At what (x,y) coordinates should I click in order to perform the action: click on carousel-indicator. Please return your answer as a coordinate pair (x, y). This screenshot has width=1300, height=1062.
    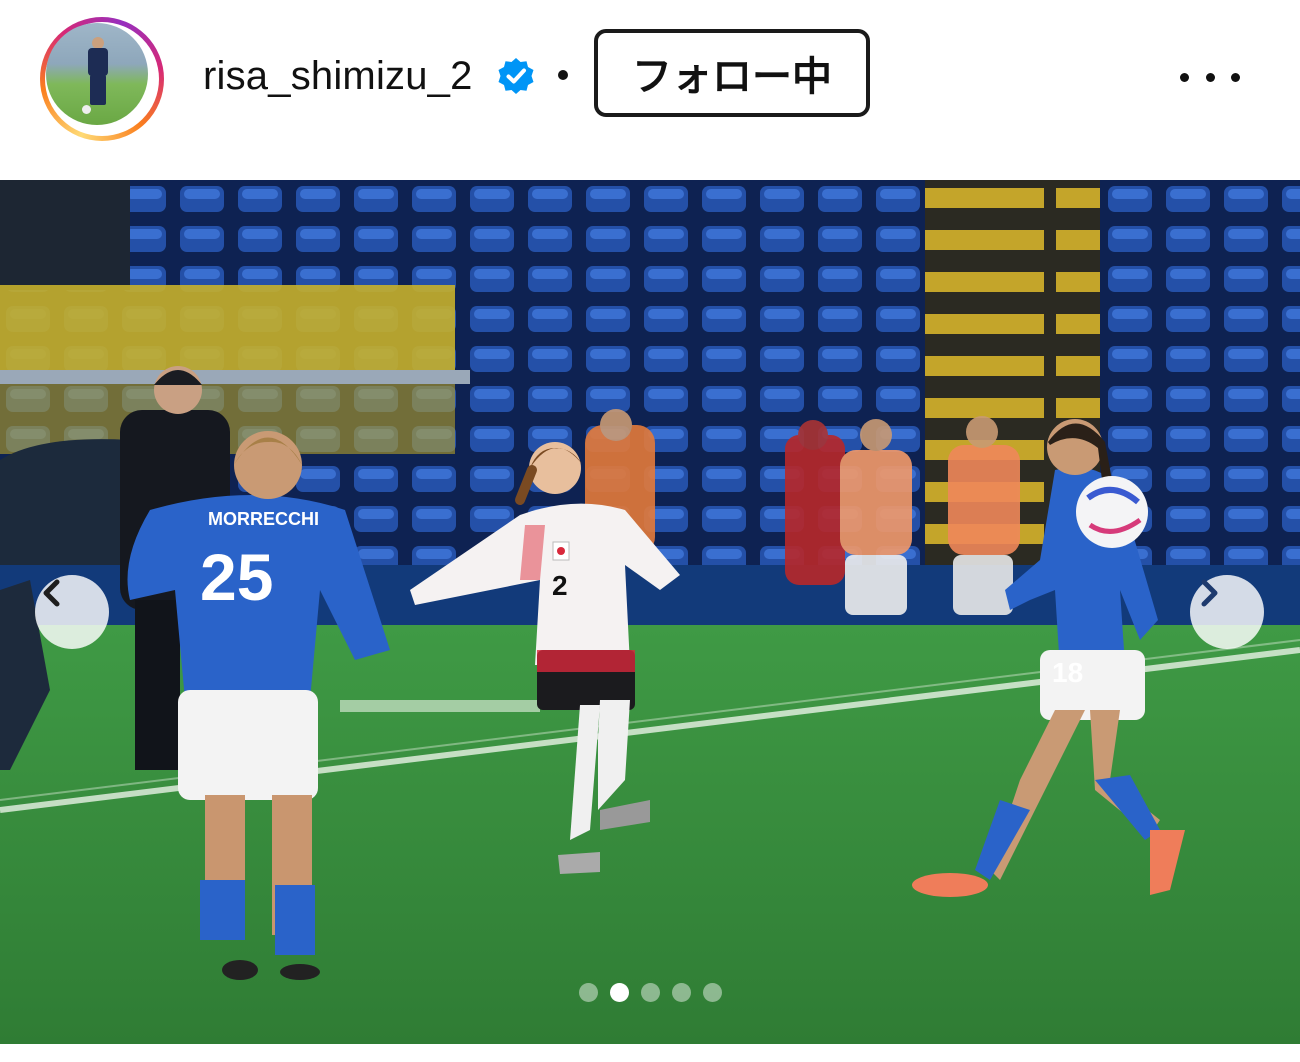
    Looking at the image, I should click on (650, 992).